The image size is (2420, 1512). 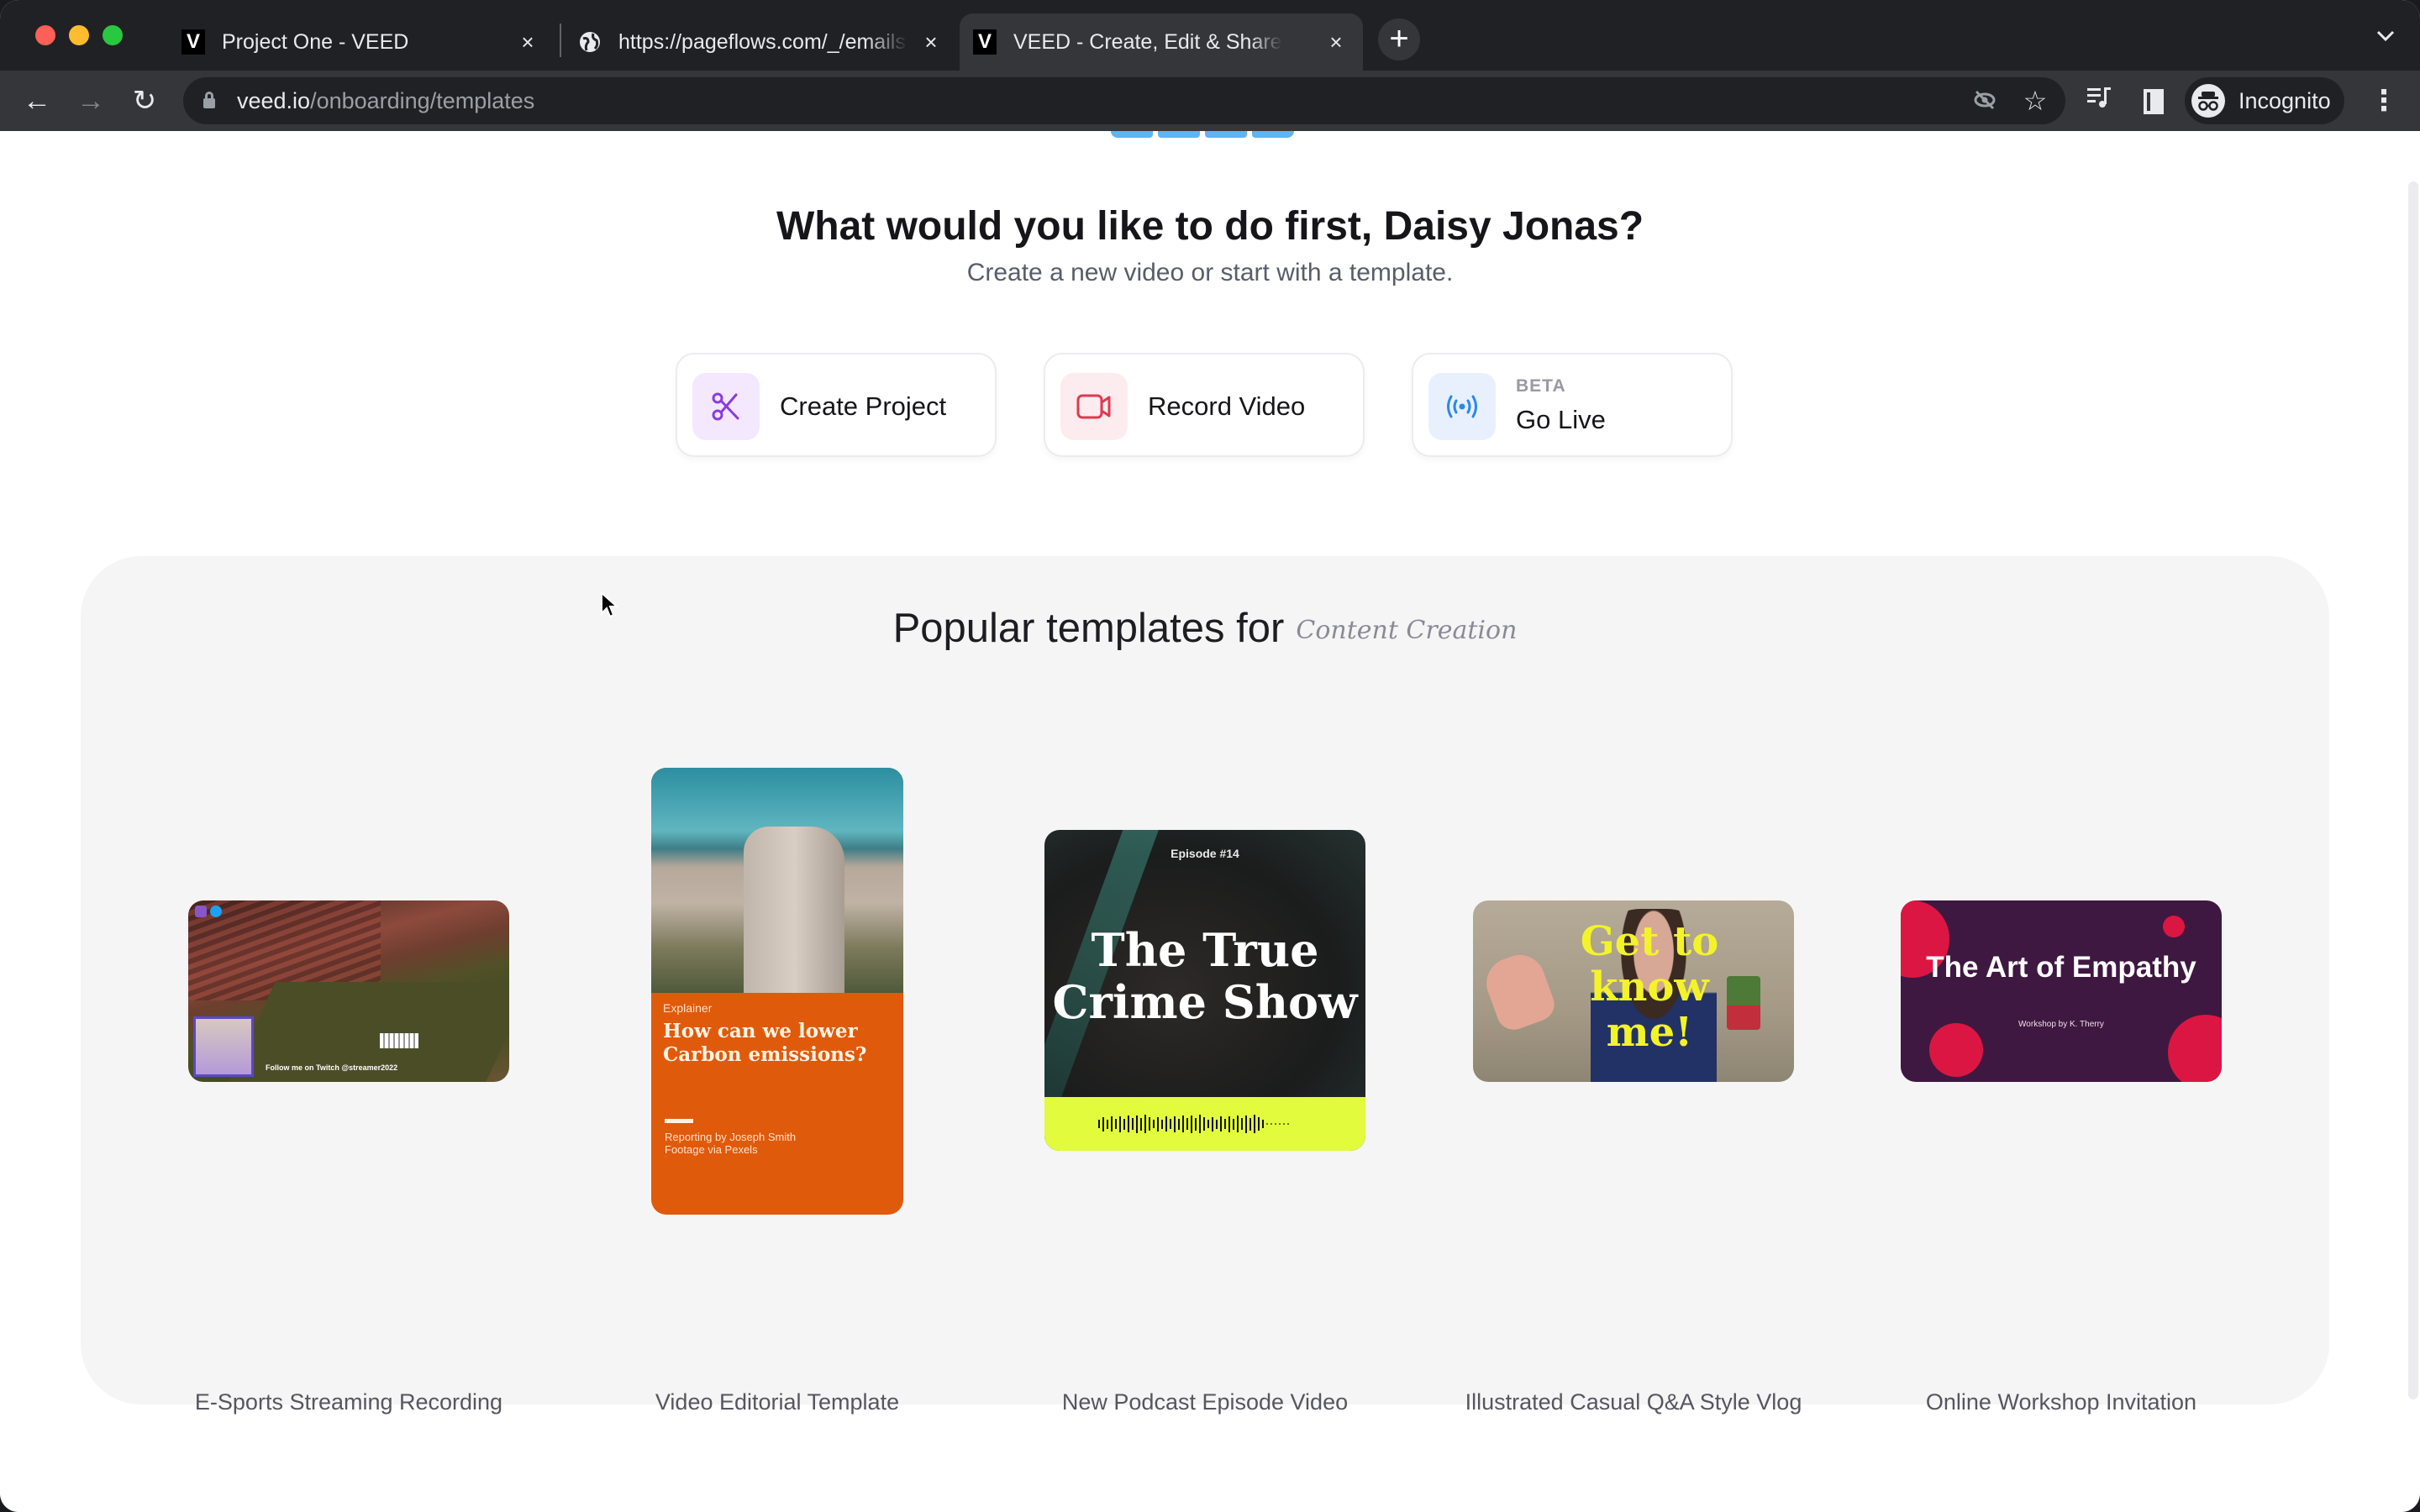 I want to click on record-video-button: Record Video, so click(x=1204, y=405).